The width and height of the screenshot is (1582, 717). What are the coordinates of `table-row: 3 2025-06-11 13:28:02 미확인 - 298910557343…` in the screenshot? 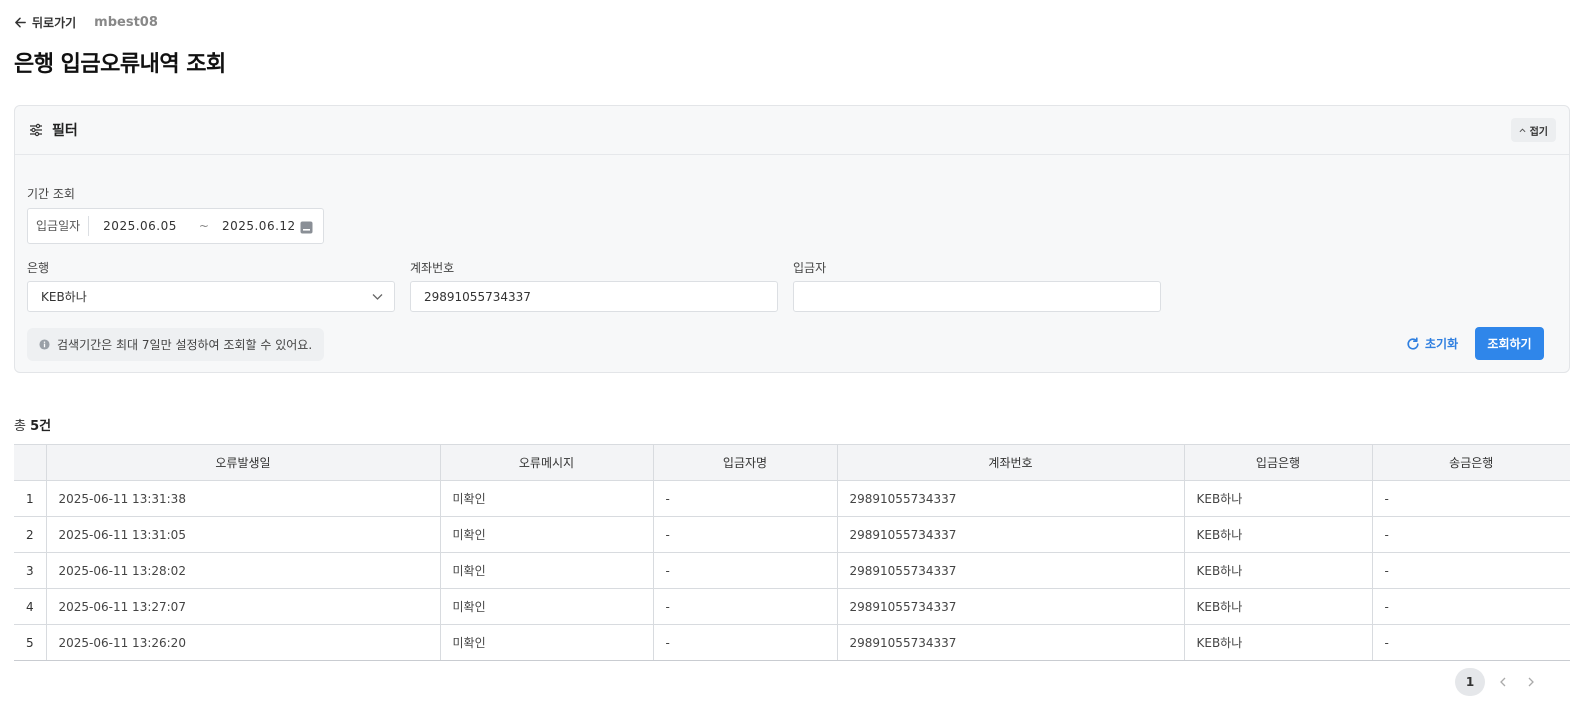 It's located at (792, 570).